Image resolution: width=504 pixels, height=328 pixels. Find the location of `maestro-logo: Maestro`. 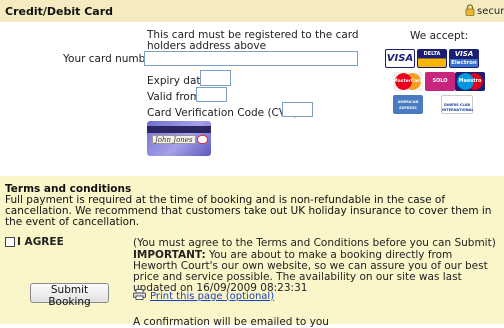

maestro-logo: Maestro is located at coordinates (470, 81).